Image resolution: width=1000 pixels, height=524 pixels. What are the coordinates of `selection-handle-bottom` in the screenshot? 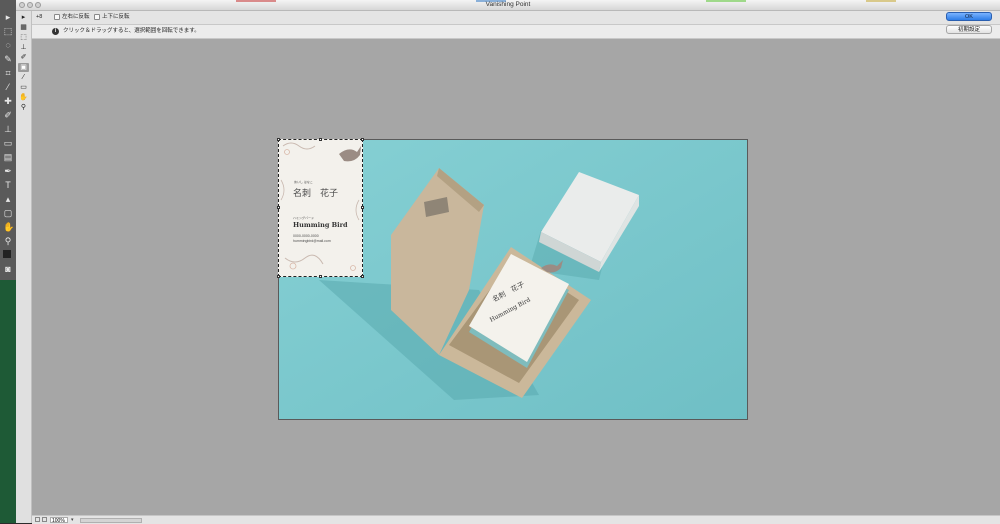 It's located at (320, 276).